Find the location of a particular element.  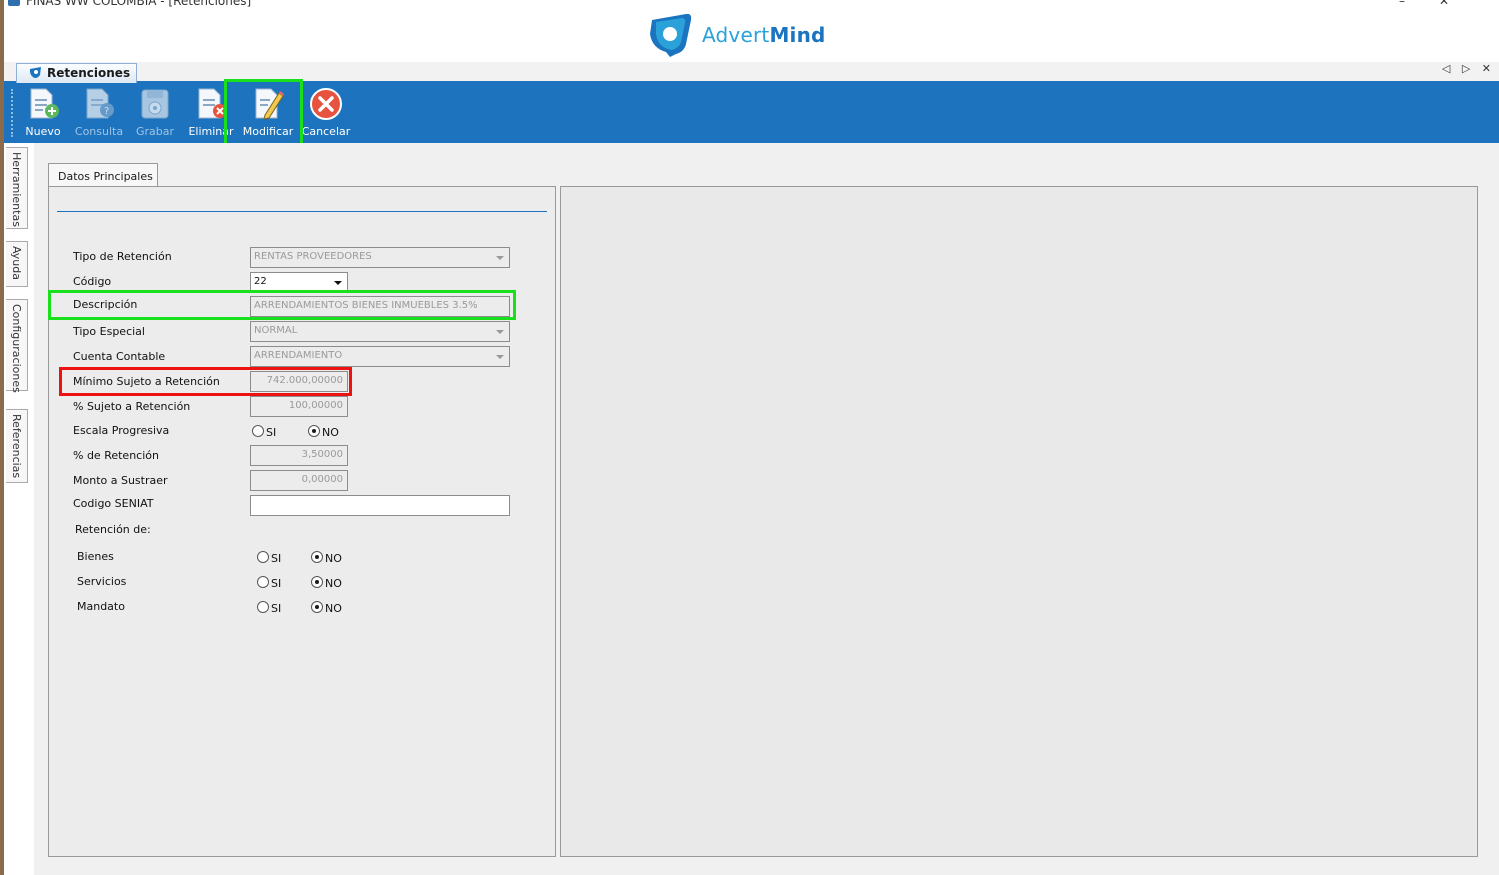

modificar-highlight is located at coordinates (263, 112).